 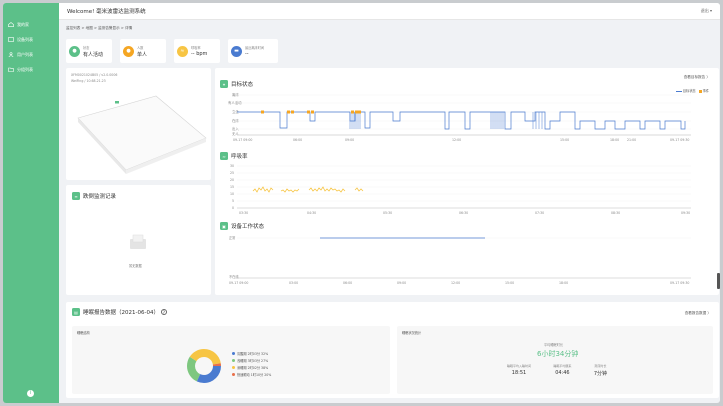 What do you see at coordinates (251, 374) in the screenshot?
I see `legend-item: 快速眼动 1时10分 20%` at bounding box center [251, 374].